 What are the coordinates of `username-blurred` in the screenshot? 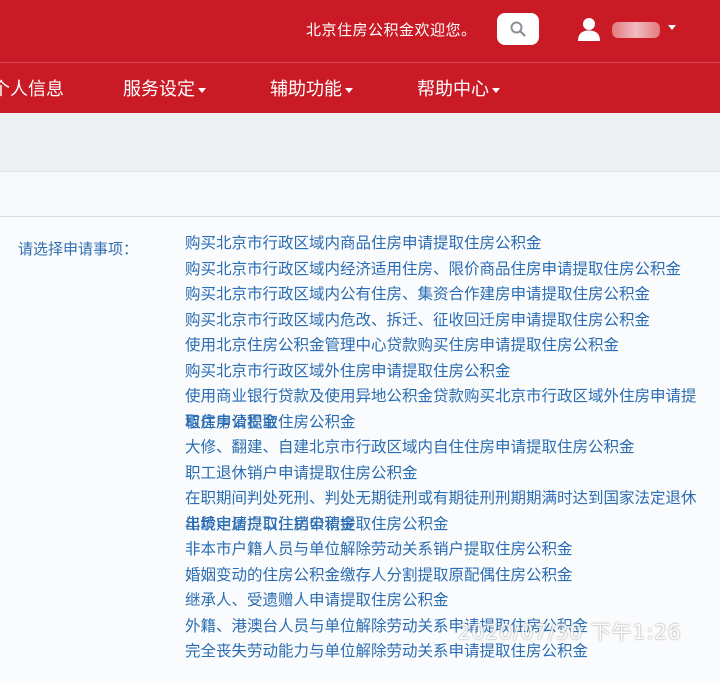 It's located at (636, 30).